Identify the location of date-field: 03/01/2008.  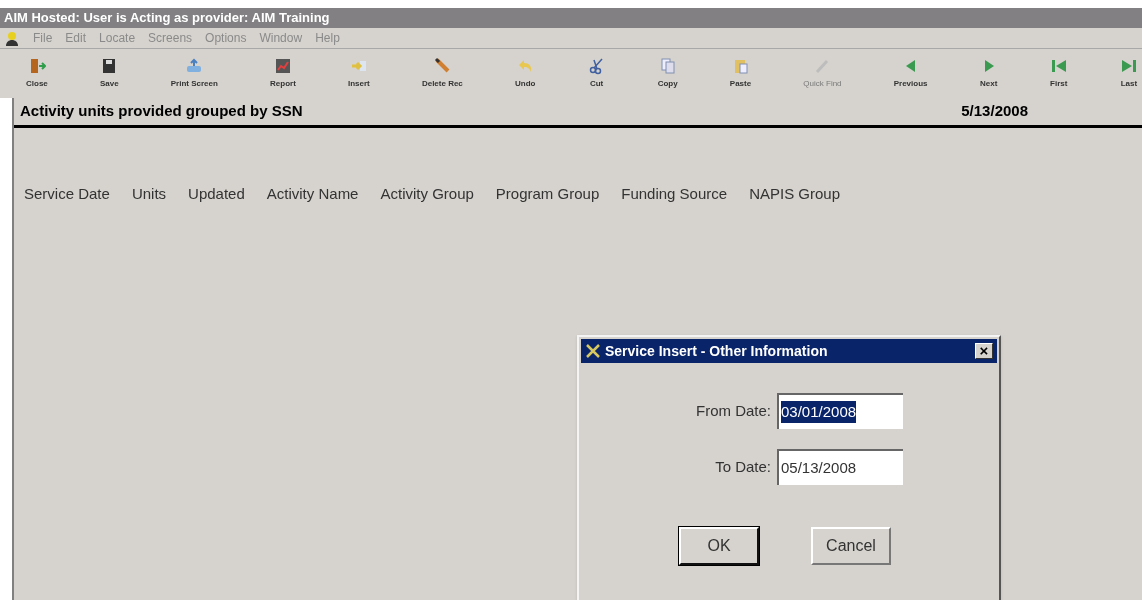
(840, 411).